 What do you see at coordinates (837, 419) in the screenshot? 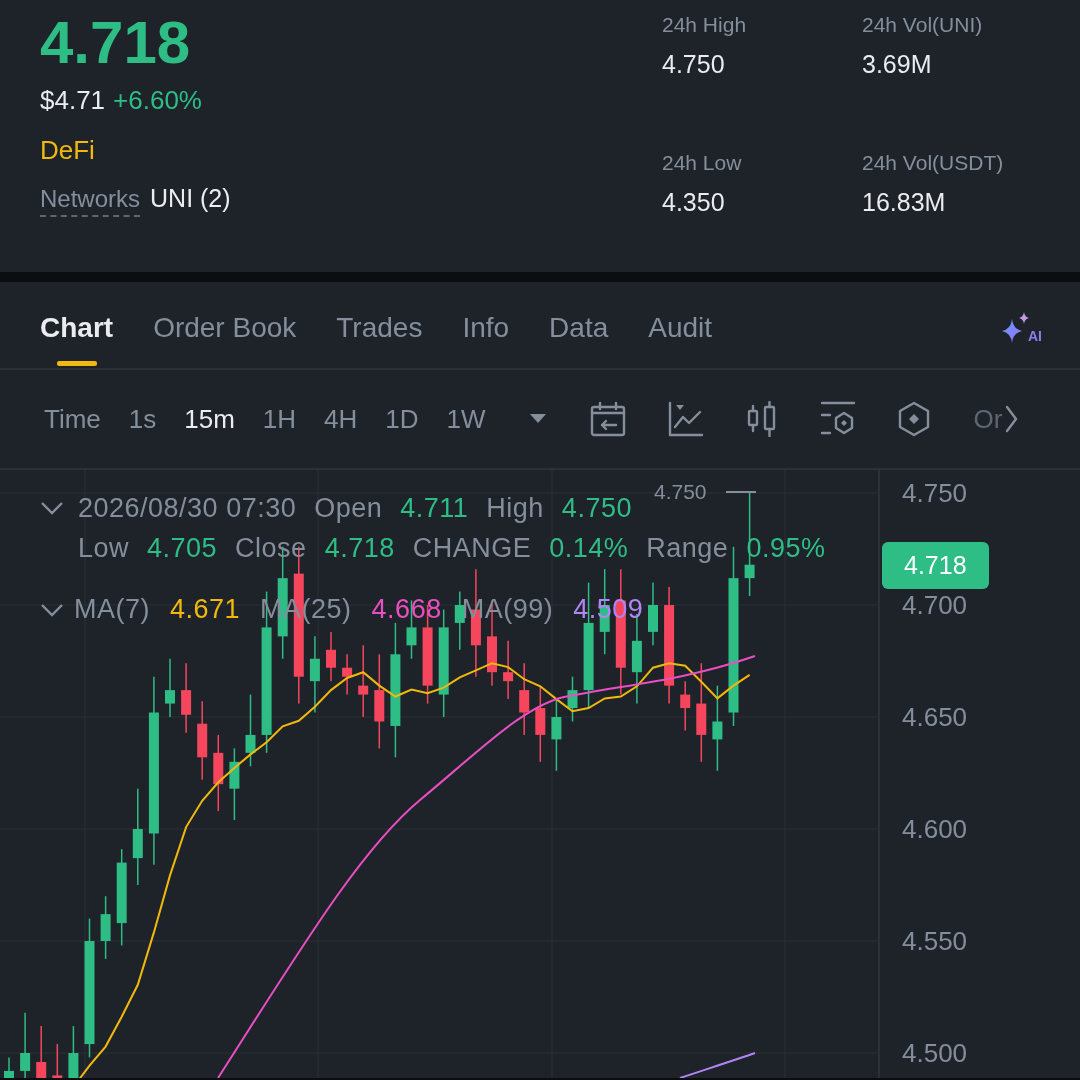
I see `settings-list-icon` at bounding box center [837, 419].